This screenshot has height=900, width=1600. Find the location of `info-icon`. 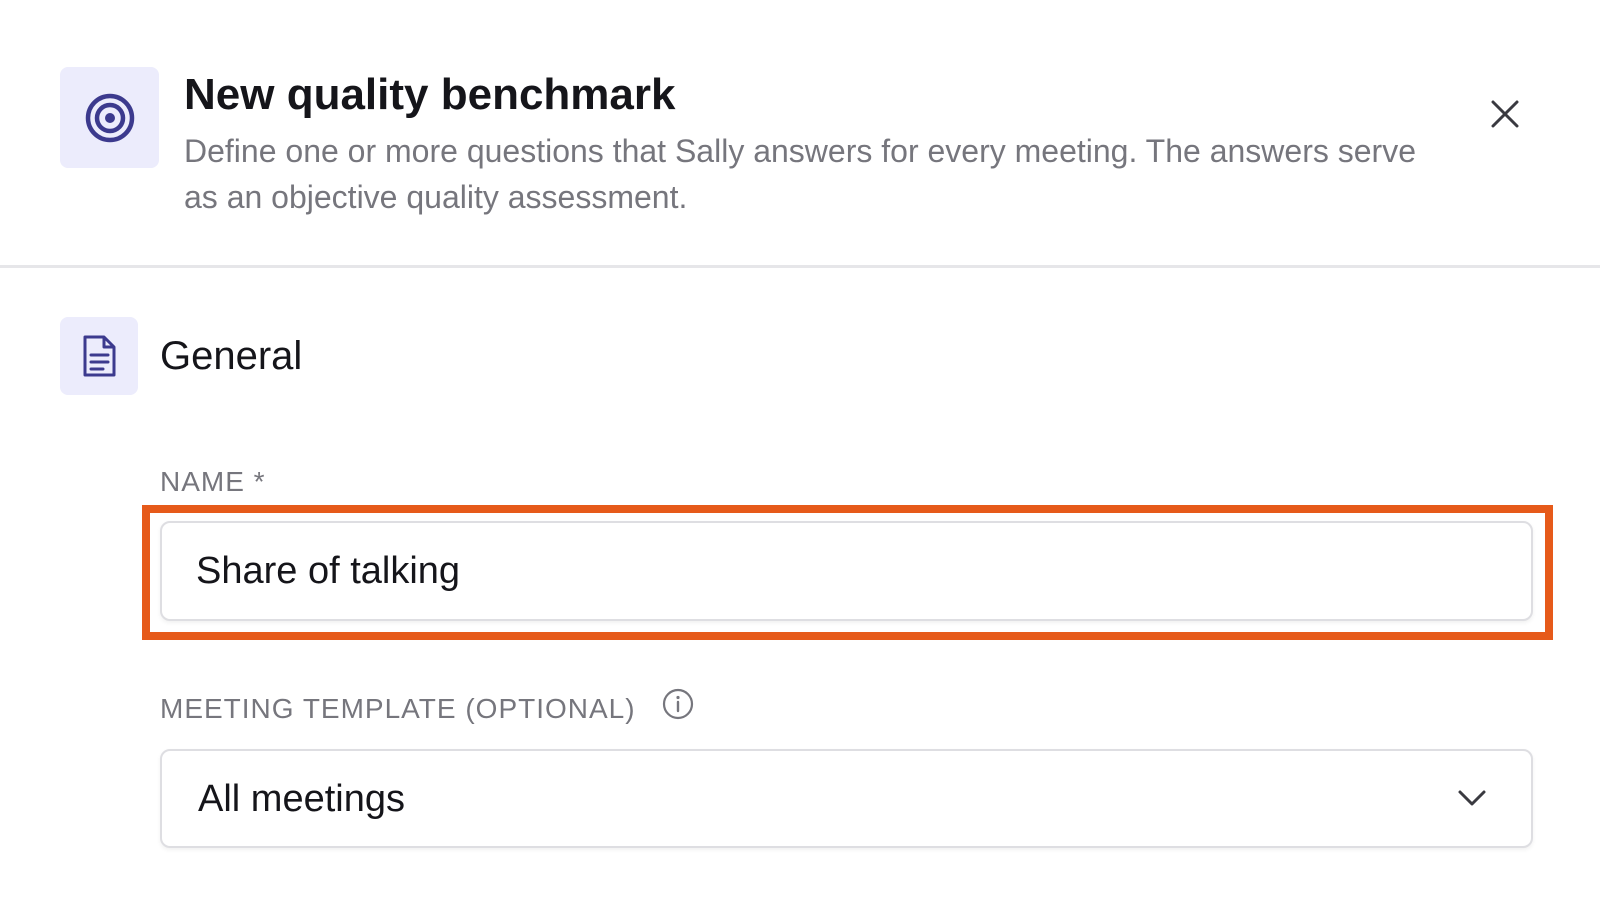

info-icon is located at coordinates (678, 704).